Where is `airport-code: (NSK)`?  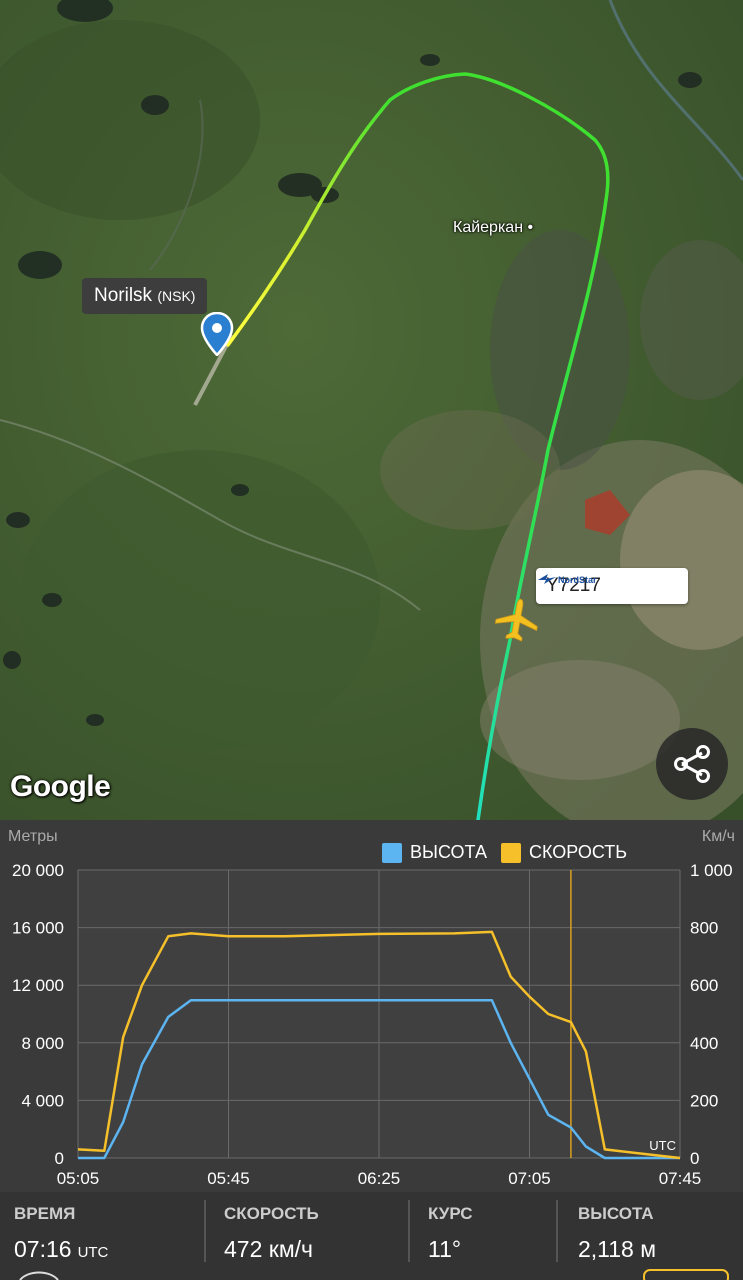 airport-code: (NSK) is located at coordinates (176, 296).